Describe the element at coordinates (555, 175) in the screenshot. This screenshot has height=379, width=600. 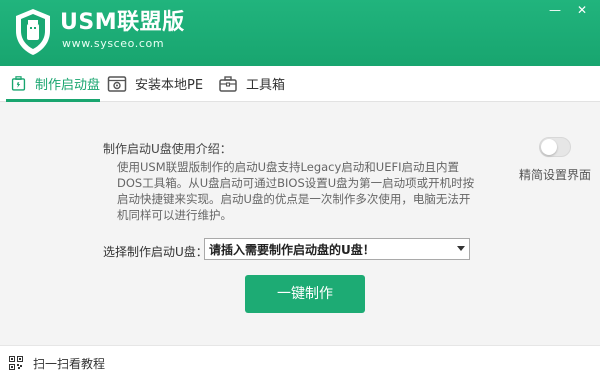
I see `simplified-settings-label: 精简设置界面` at that location.